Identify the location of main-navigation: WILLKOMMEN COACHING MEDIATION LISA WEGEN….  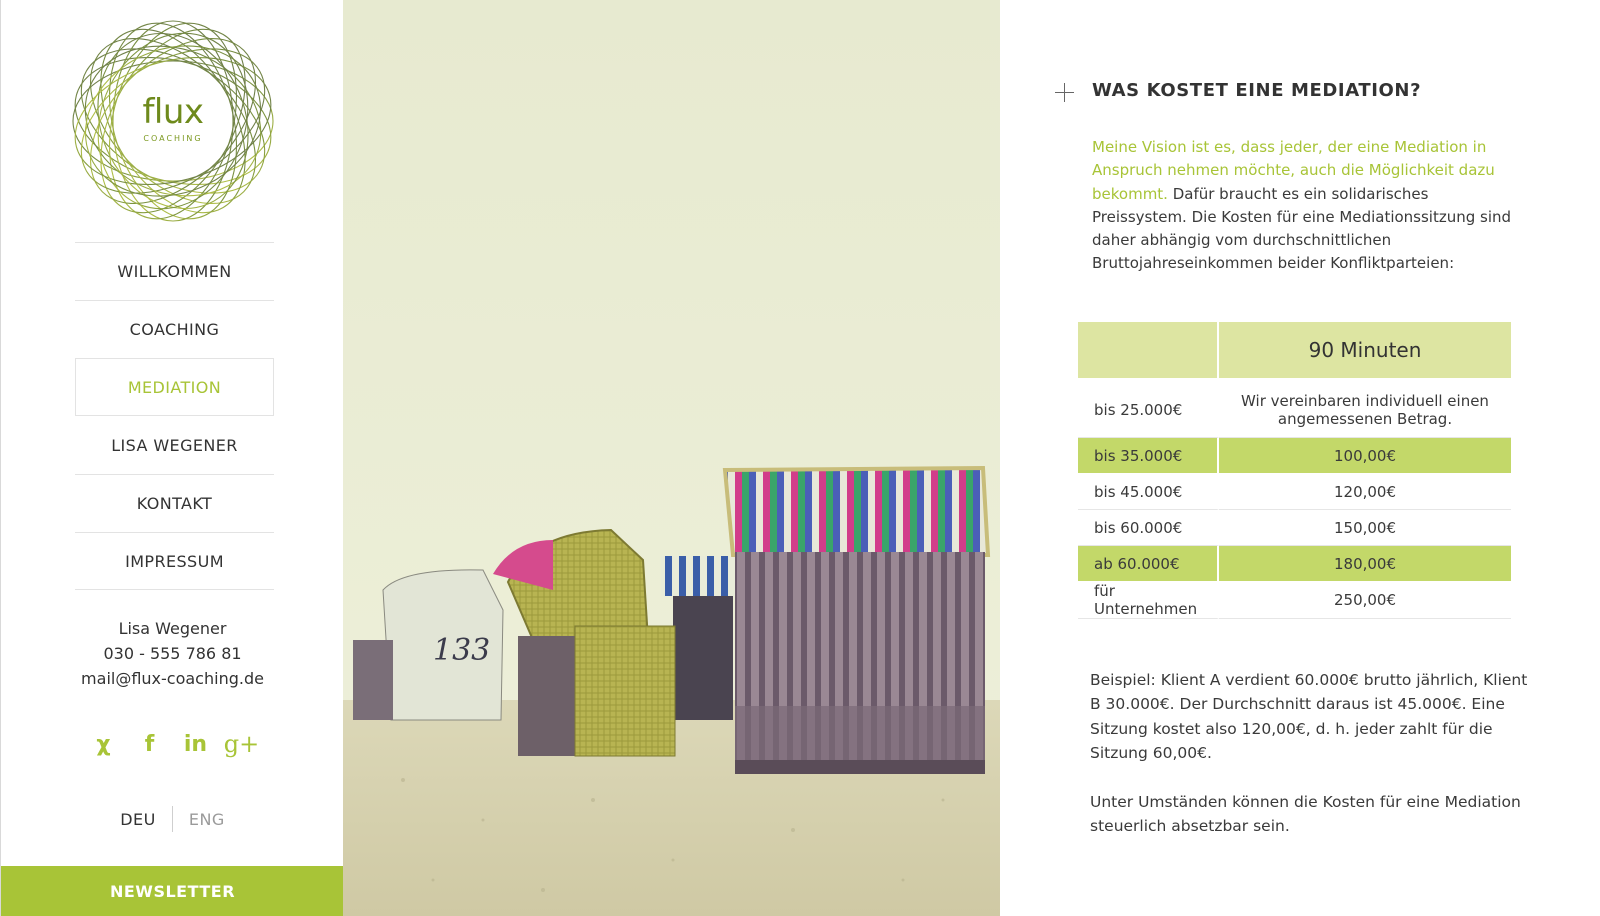
(174, 416).